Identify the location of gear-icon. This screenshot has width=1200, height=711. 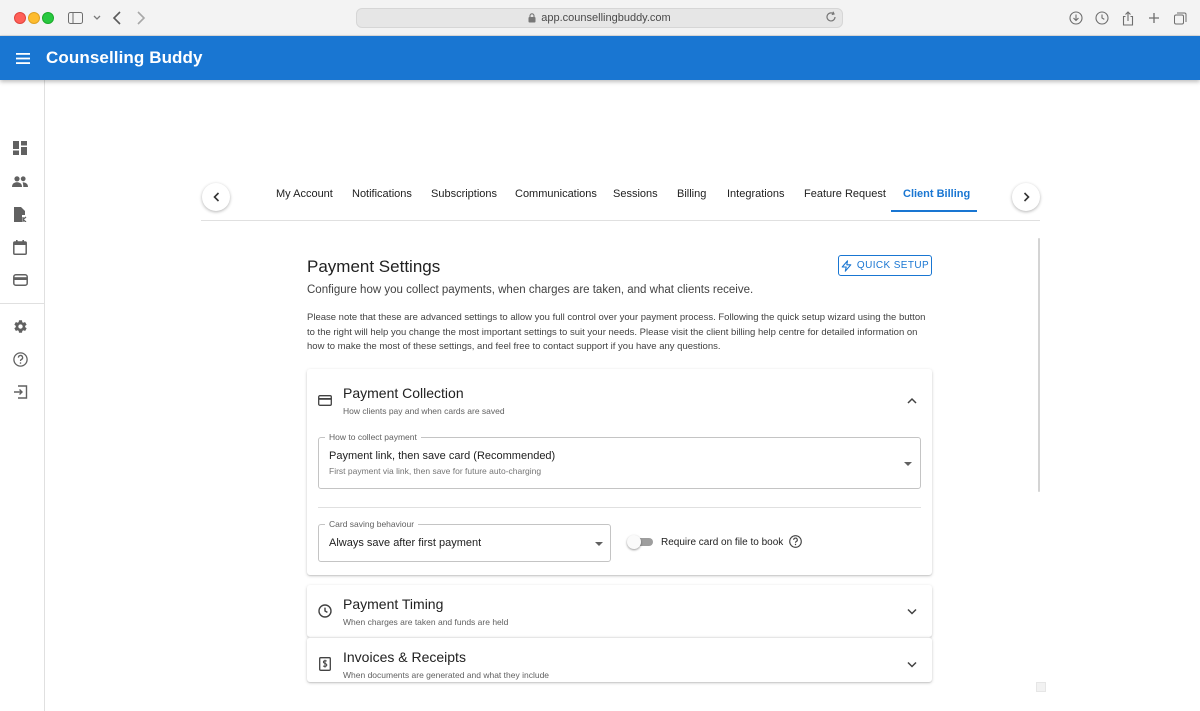
(20, 326).